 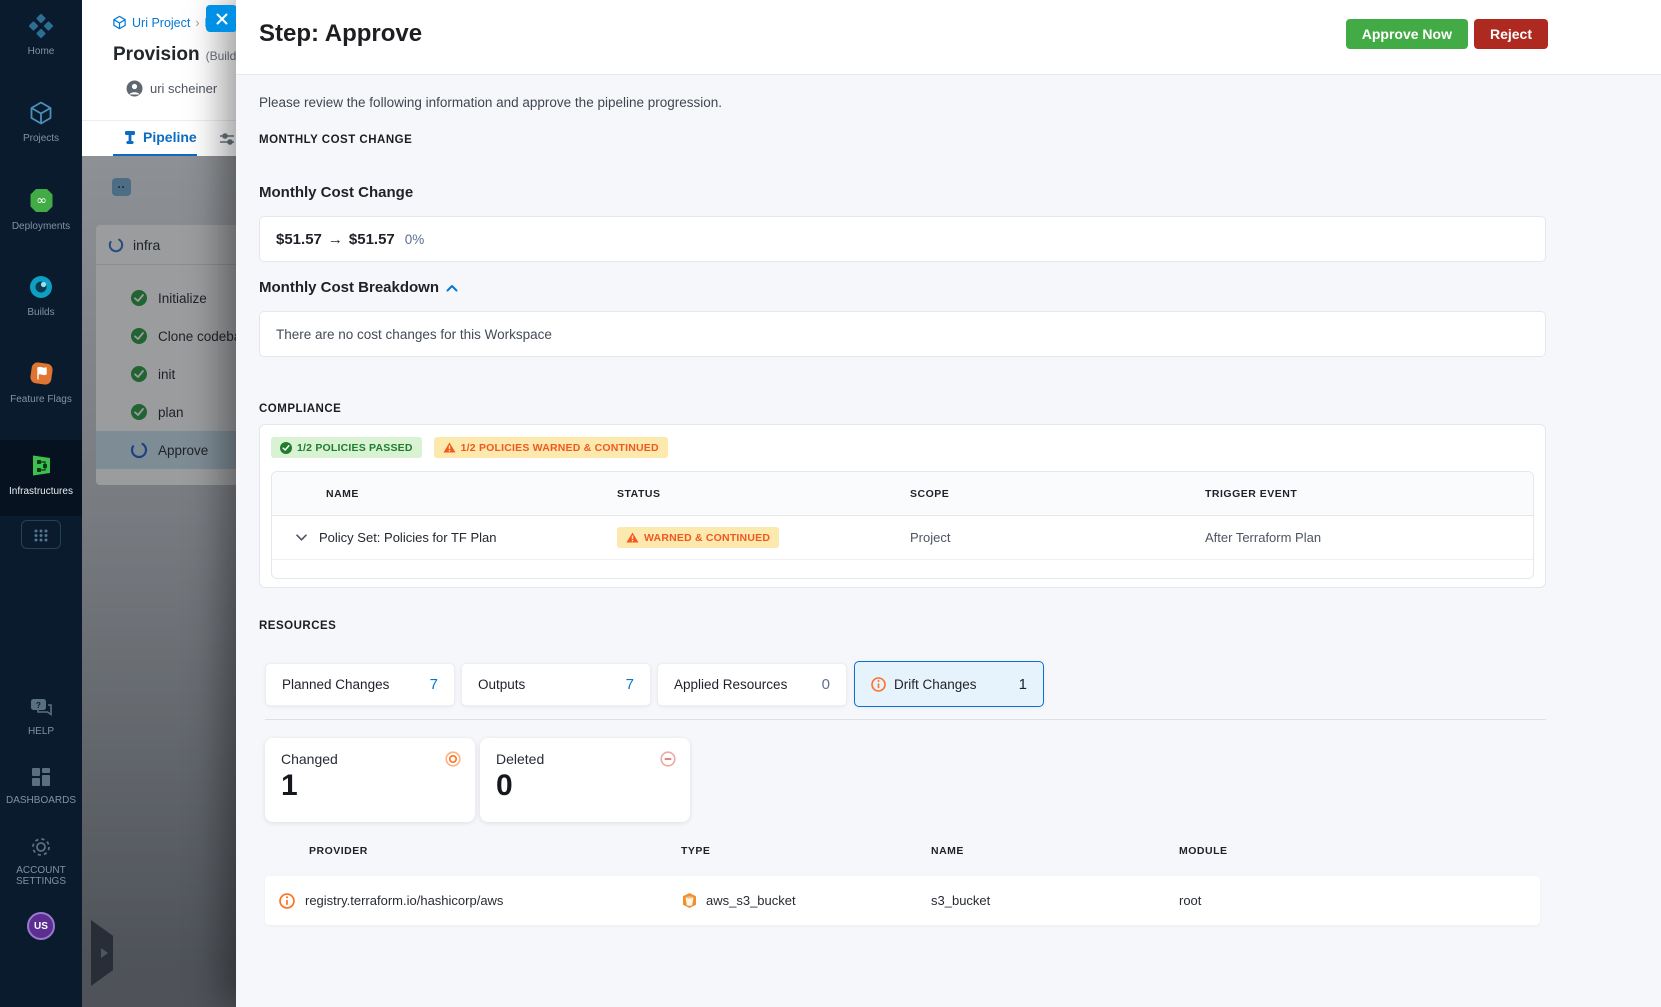 I want to click on sidebar-item-label: Feature Flags, so click(x=41, y=399).